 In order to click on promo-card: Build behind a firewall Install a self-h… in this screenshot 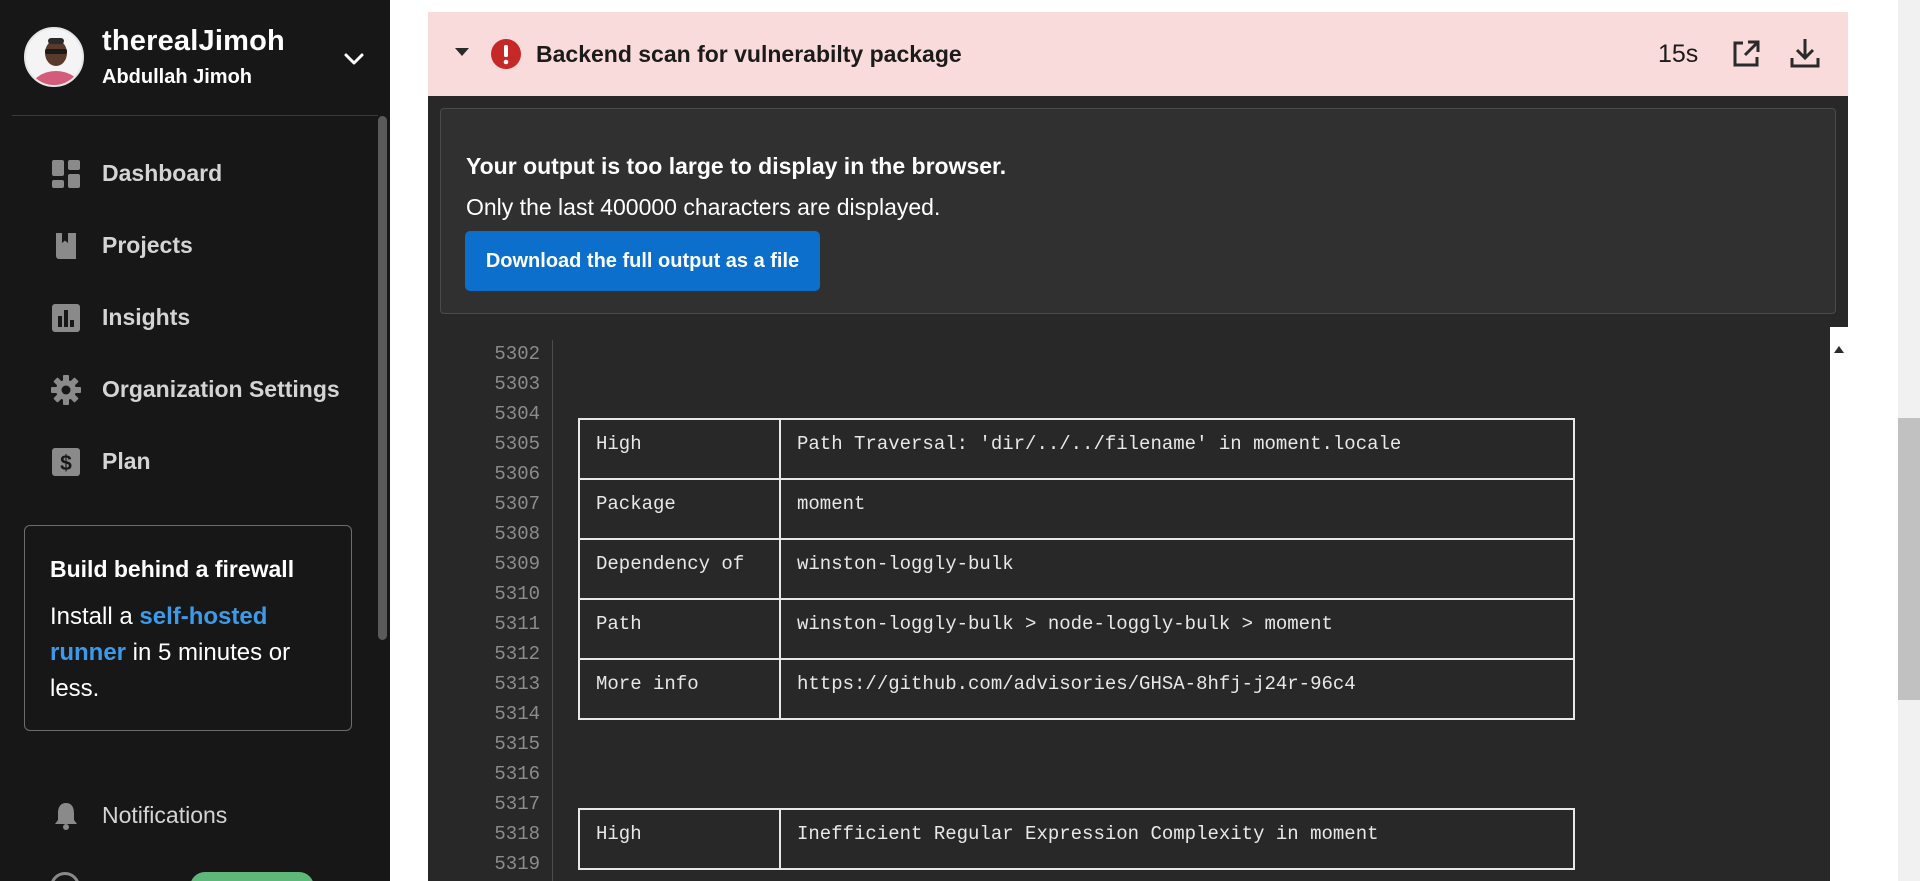, I will do `click(188, 628)`.